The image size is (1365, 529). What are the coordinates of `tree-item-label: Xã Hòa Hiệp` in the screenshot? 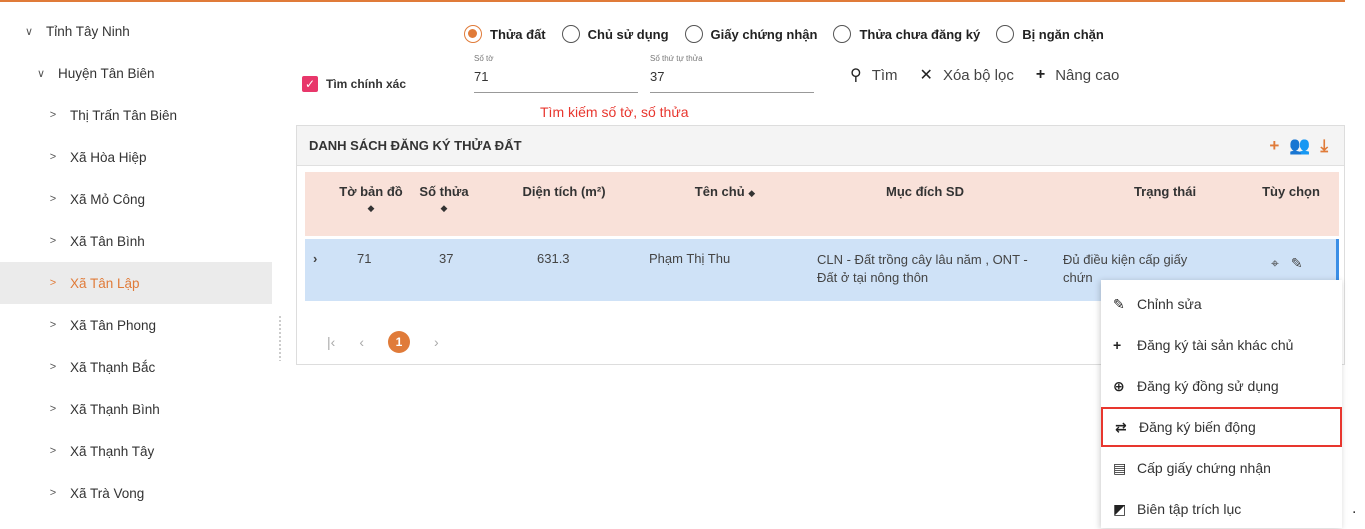 It's located at (108, 157).